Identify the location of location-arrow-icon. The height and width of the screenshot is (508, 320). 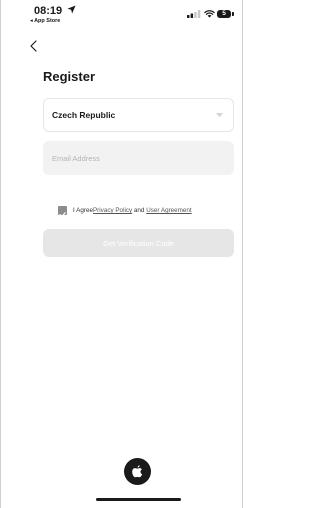
(71, 9).